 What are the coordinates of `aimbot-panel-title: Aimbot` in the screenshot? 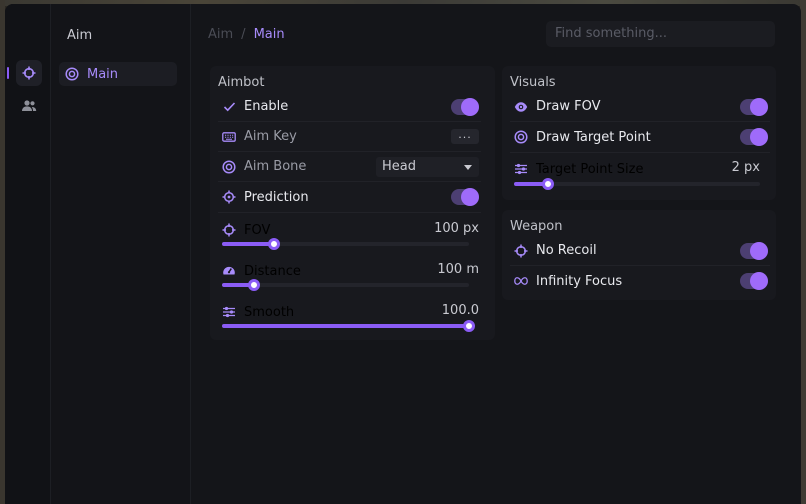 It's located at (241, 82).